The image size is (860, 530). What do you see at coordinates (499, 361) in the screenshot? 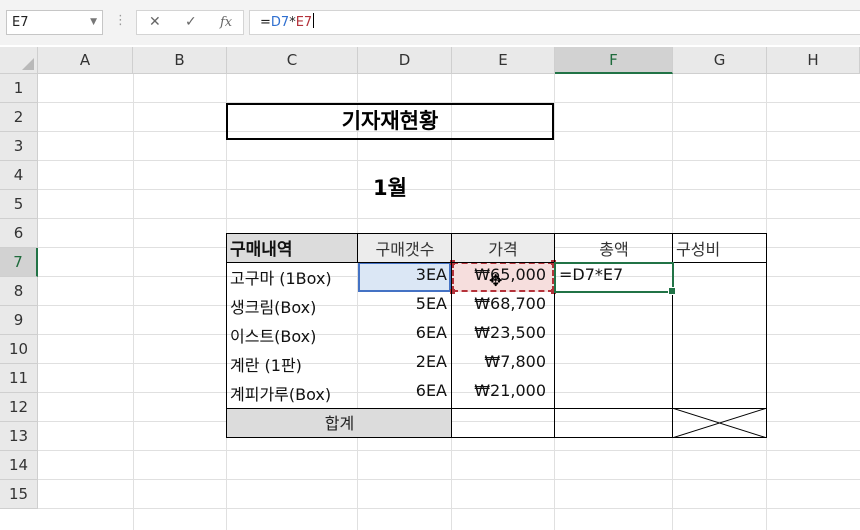
I see `item-price: ₩7,800` at bounding box center [499, 361].